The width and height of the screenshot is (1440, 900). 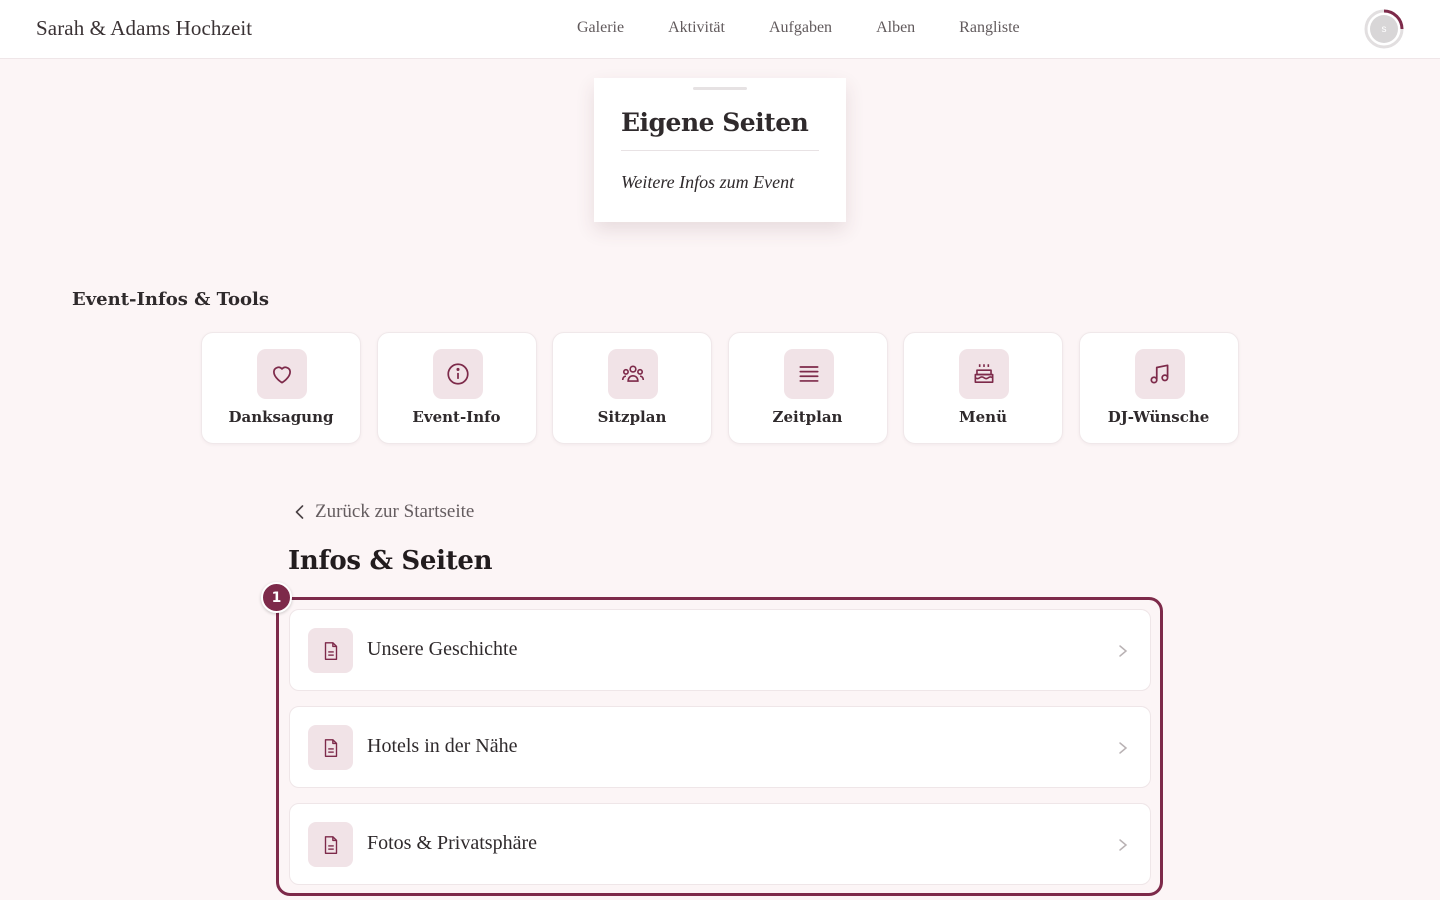 What do you see at coordinates (807, 417) in the screenshot?
I see `tool-label: Zeitplan` at bounding box center [807, 417].